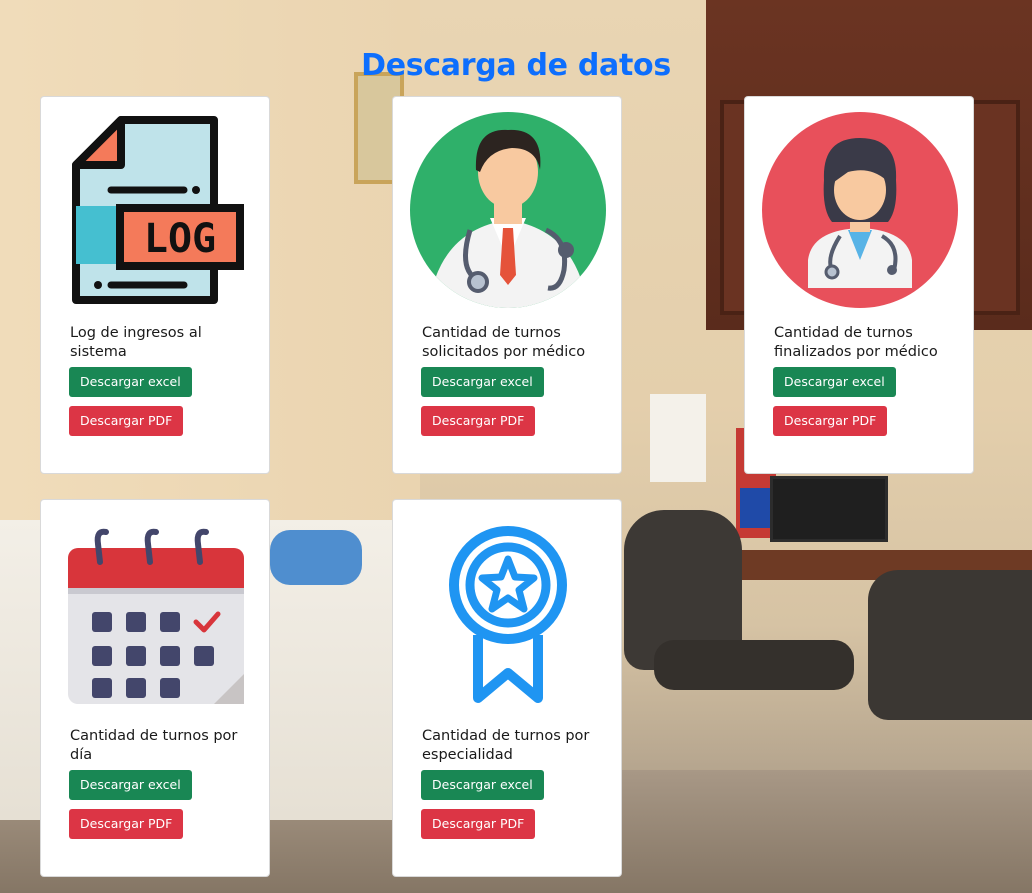 The height and width of the screenshot is (893, 1032). I want to click on computer-monitor, so click(829, 509).